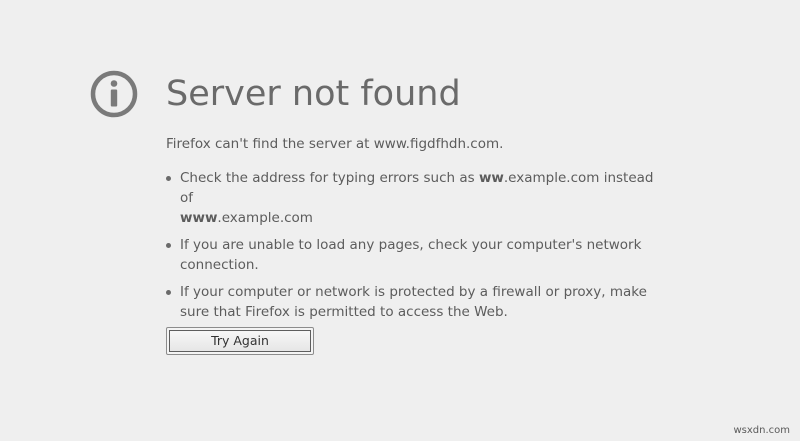 The image size is (800, 441). Describe the element at coordinates (761, 430) in the screenshot. I see `watermark: wsxdn.com` at that location.